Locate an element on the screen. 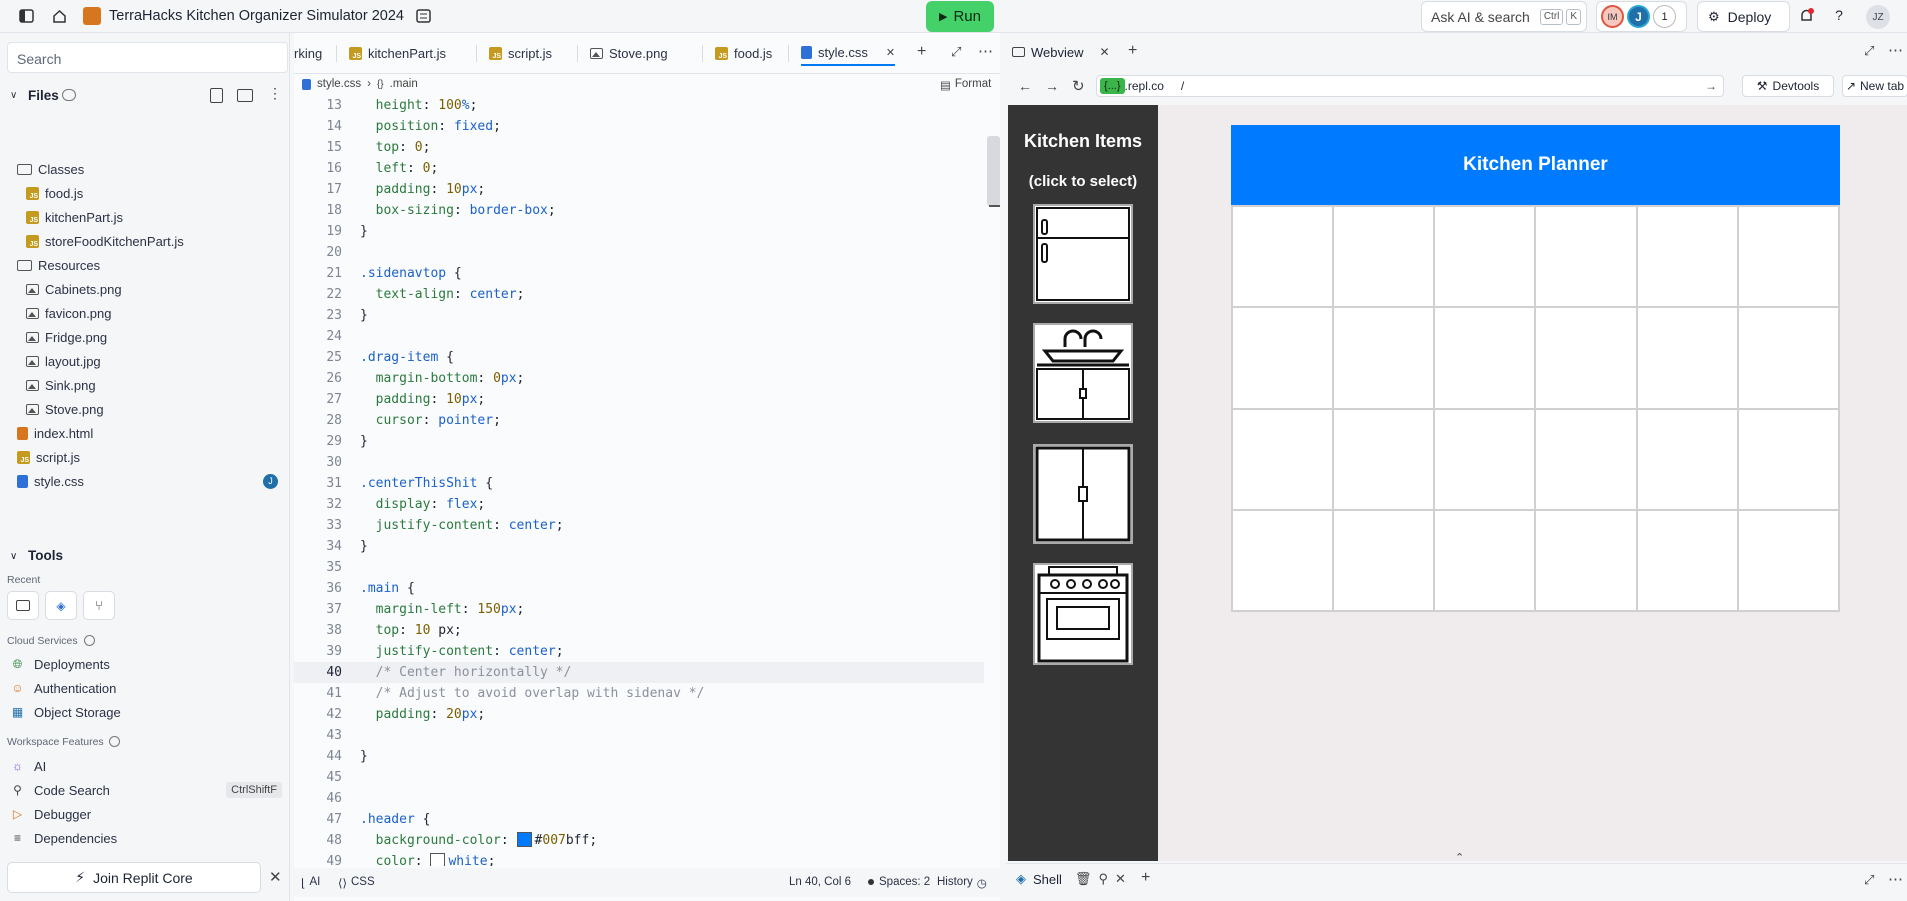 Image resolution: width=1907 pixels, height=901 pixels. code-line: 15 top: 0; is located at coordinates (639, 147).